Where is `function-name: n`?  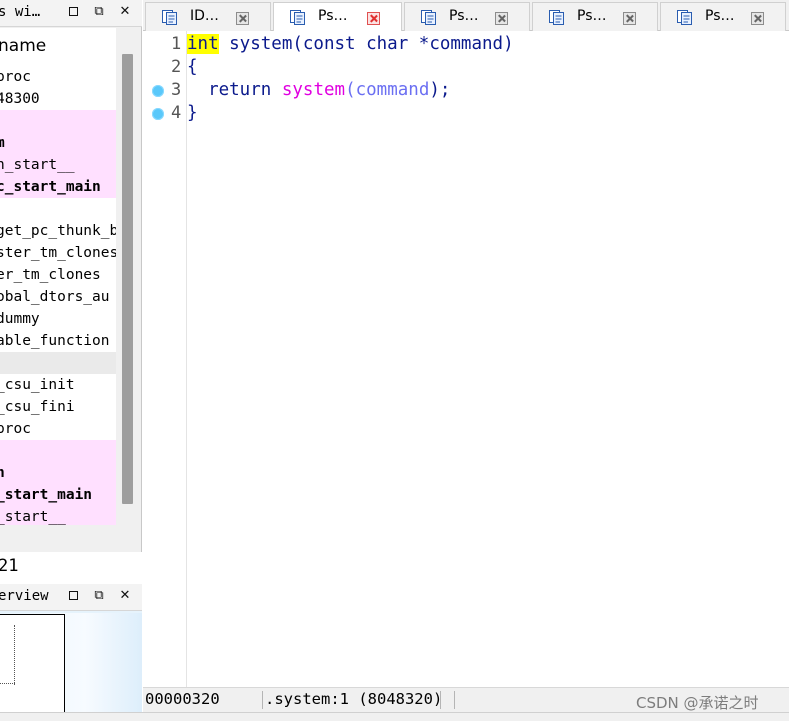
function-name: n is located at coordinates (2, 473).